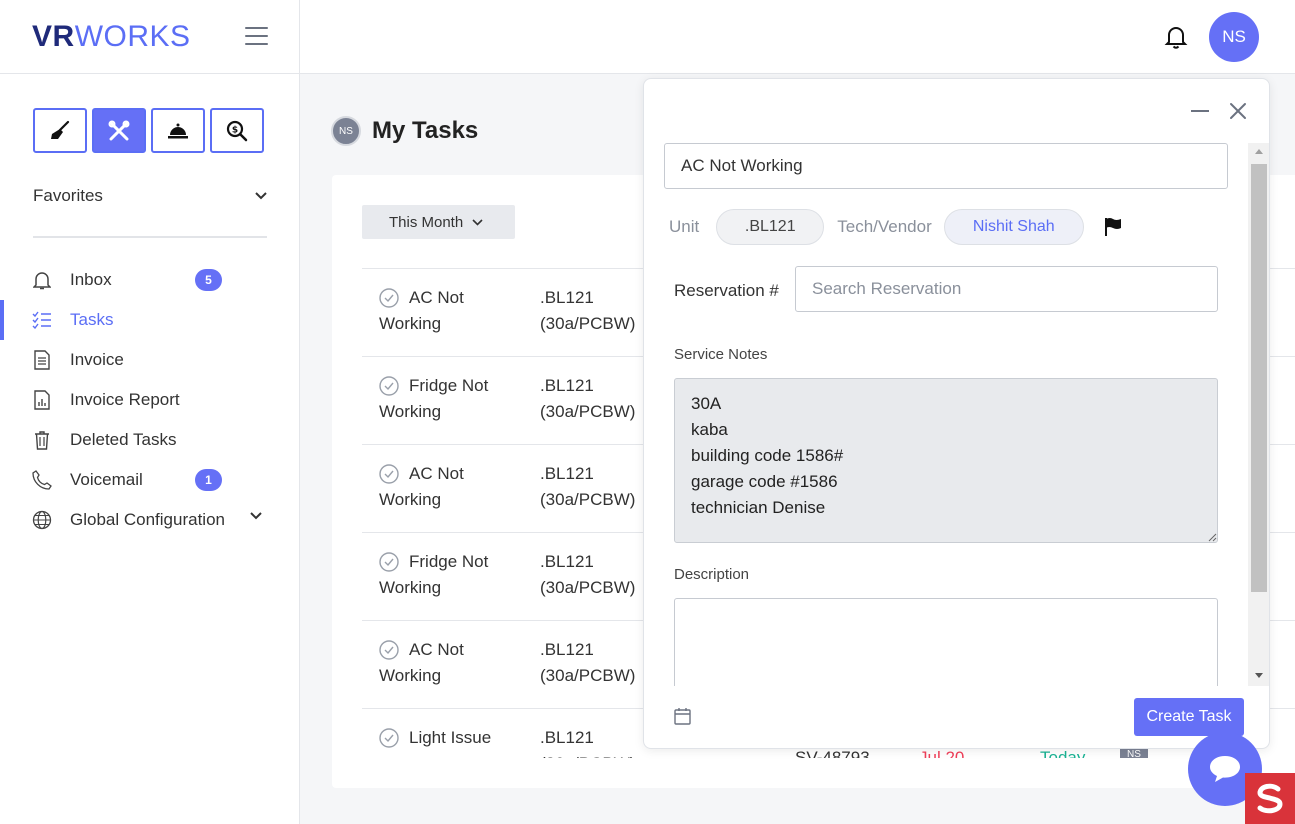 The width and height of the screenshot is (1295, 824). Describe the element at coordinates (106, 479) in the screenshot. I see `sidebar-item-label: Voicemail` at that location.